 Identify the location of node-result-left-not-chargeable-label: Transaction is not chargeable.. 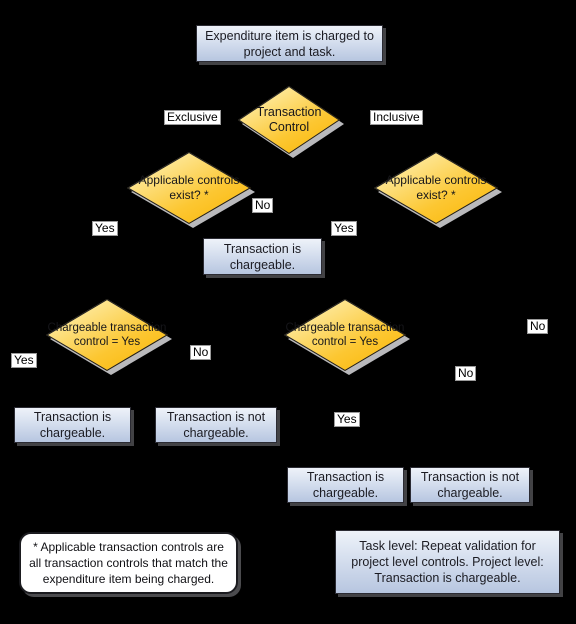
(216, 425).